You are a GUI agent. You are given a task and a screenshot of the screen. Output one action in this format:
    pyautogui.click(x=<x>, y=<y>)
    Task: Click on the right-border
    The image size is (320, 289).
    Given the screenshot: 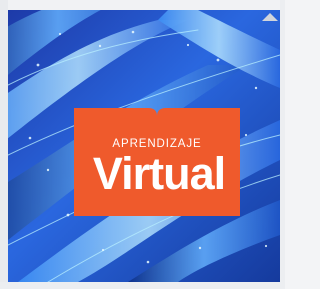 What is the action you would take?
    pyautogui.click(x=282, y=144)
    